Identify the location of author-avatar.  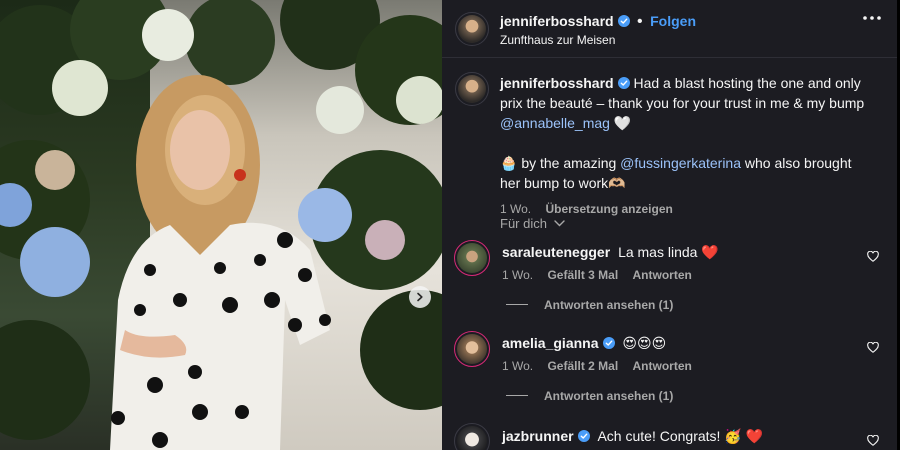
(472, 29).